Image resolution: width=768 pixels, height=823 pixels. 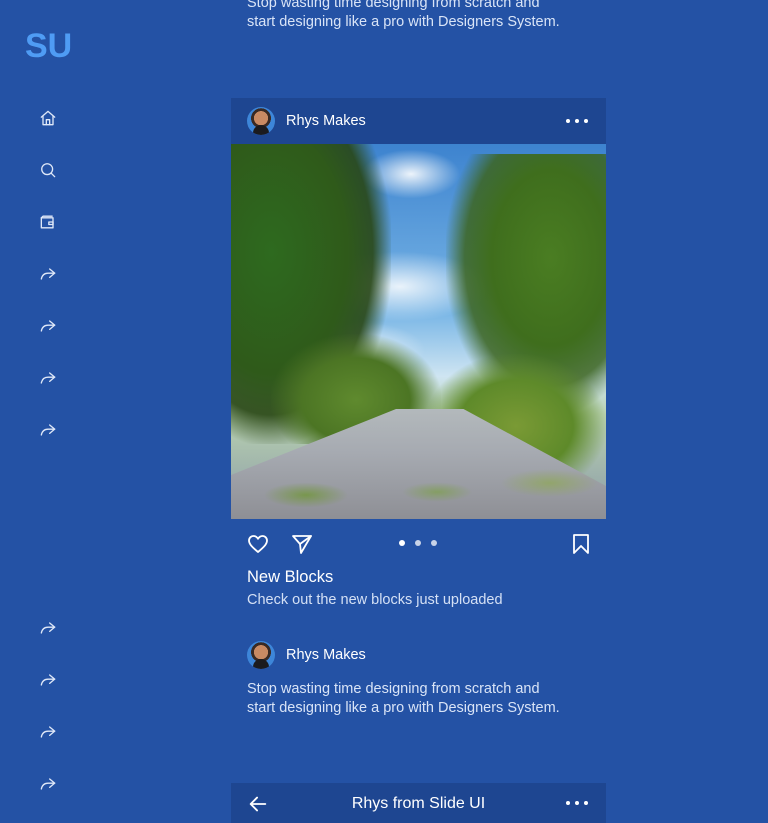 What do you see at coordinates (48, 222) in the screenshot?
I see `wallet-icon` at bounding box center [48, 222].